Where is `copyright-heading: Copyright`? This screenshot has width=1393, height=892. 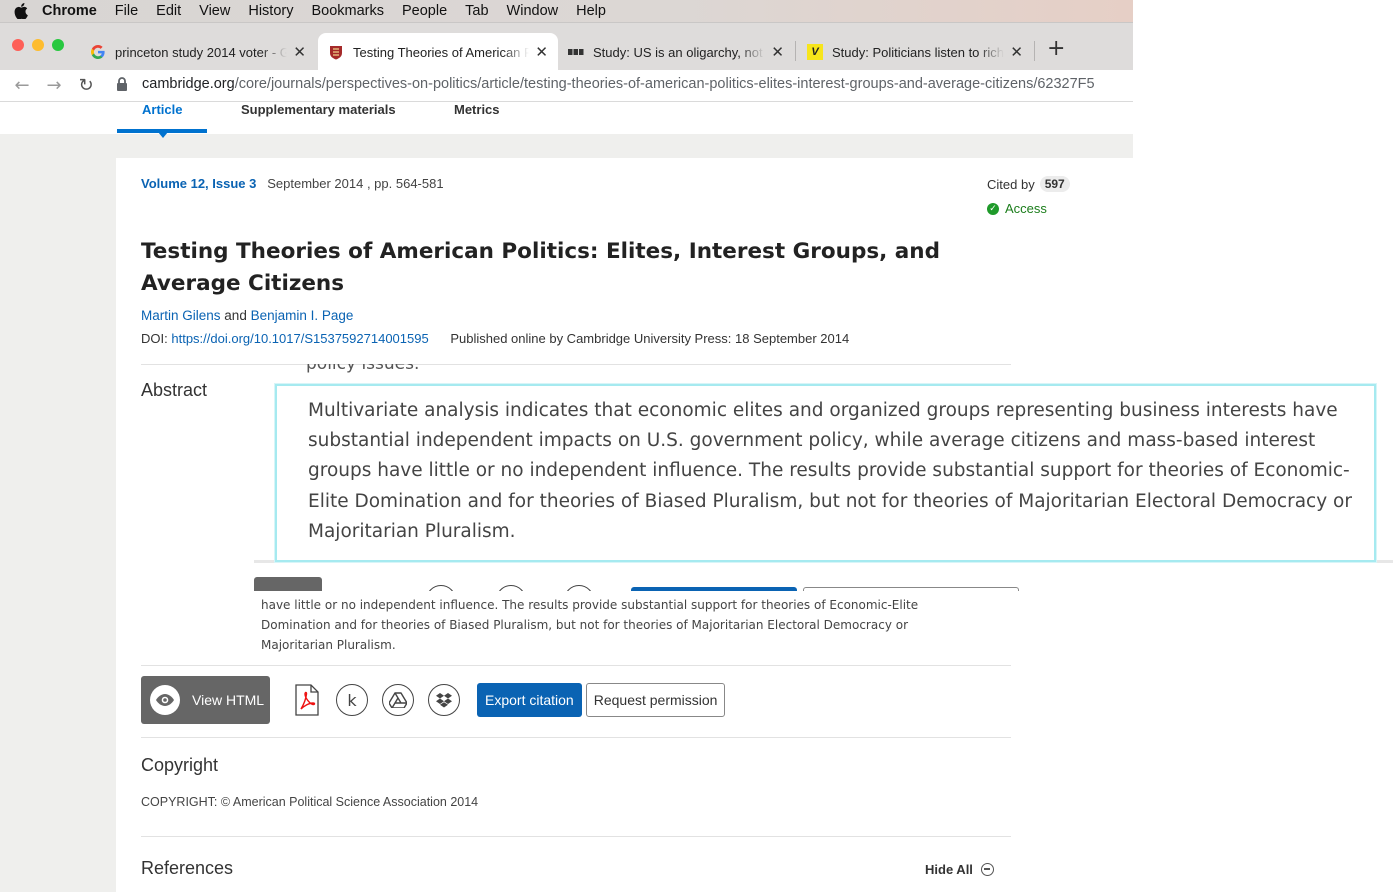 copyright-heading: Copyright is located at coordinates (180, 765).